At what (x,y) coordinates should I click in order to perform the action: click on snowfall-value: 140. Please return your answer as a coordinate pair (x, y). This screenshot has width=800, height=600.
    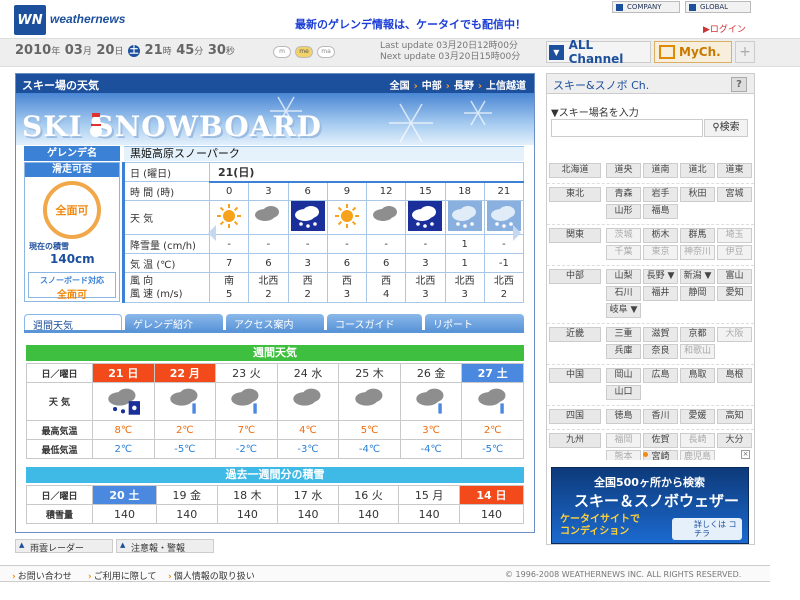
    Looking at the image, I should click on (247, 514).